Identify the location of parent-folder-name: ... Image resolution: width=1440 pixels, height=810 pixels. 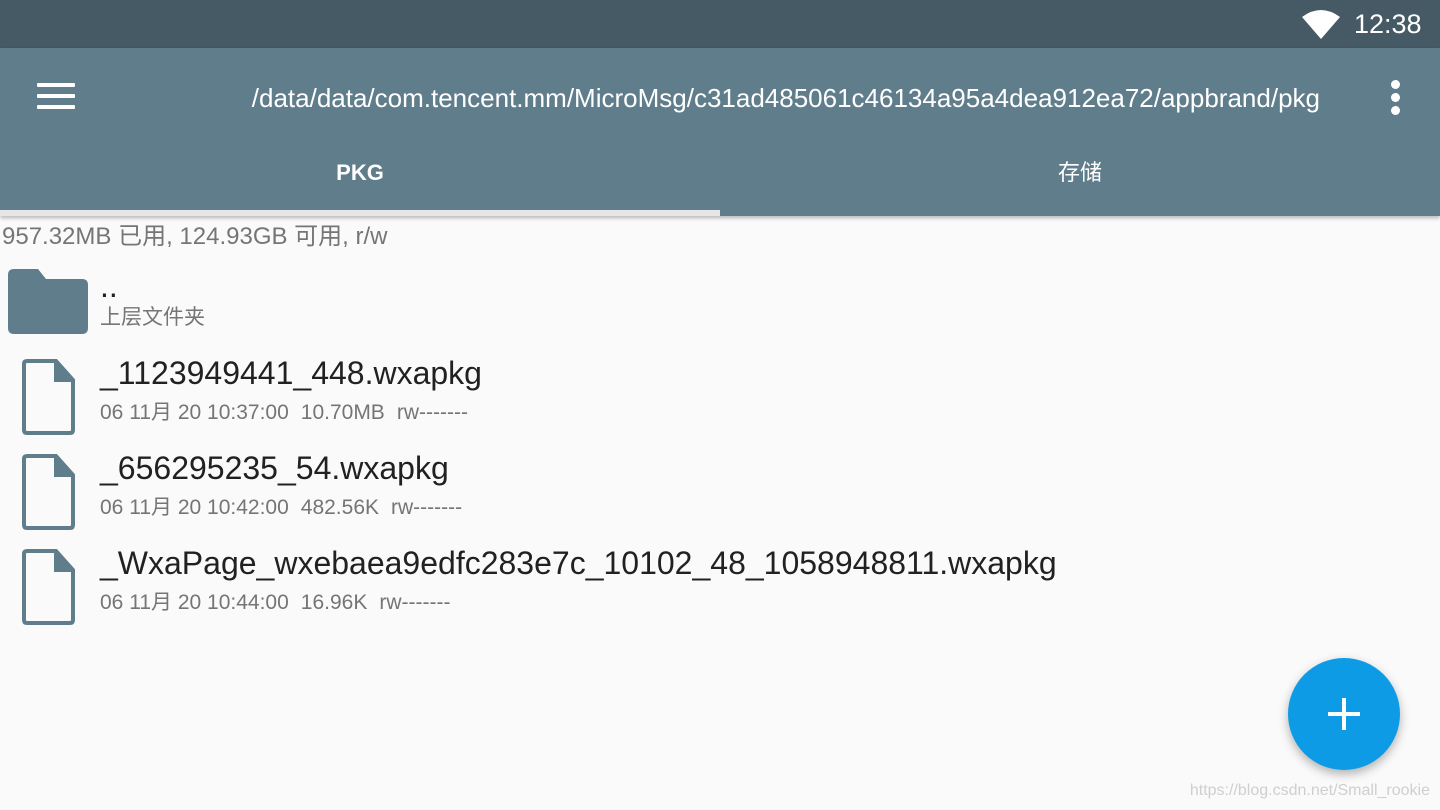
(109, 286).